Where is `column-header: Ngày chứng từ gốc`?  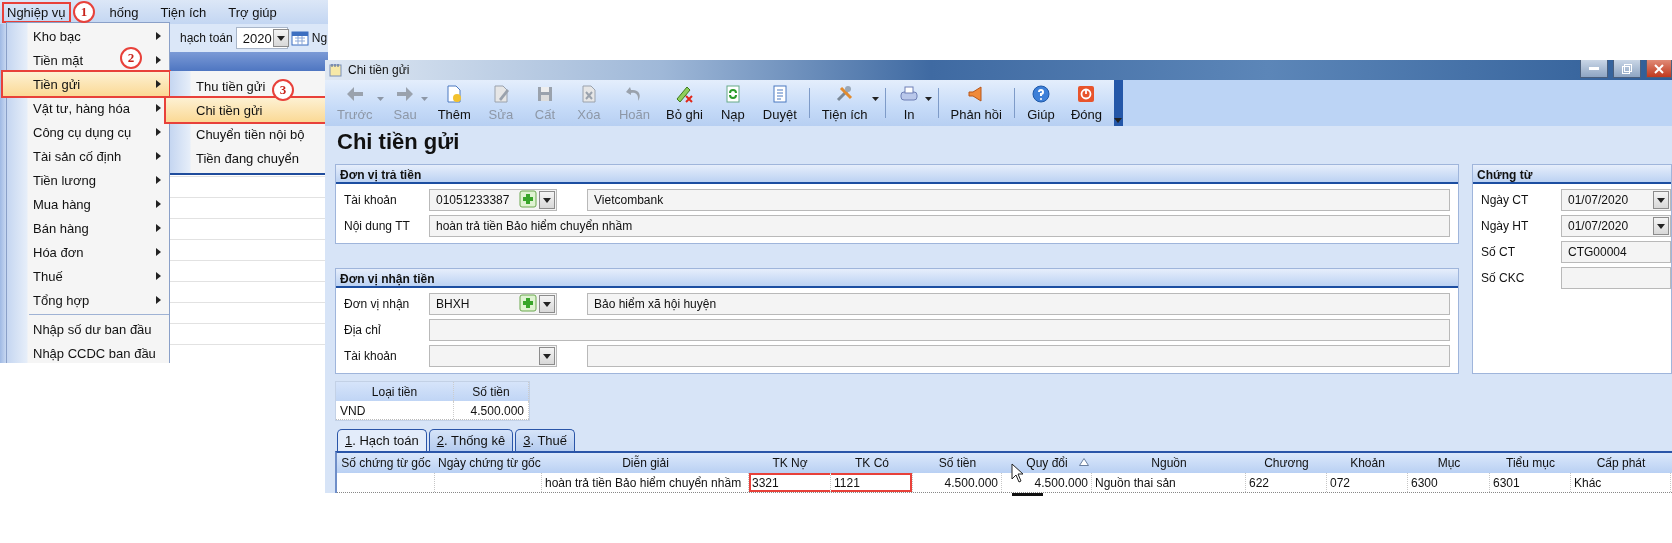
column-header: Ngày chứng từ gốc is located at coordinates (488, 463).